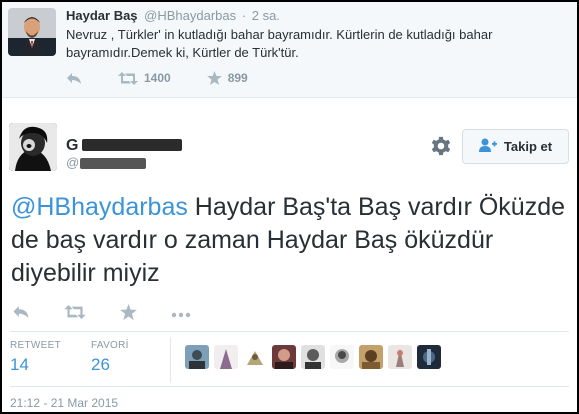 This screenshot has width=579, height=414. I want to click on stat-value: 26, so click(100, 364).